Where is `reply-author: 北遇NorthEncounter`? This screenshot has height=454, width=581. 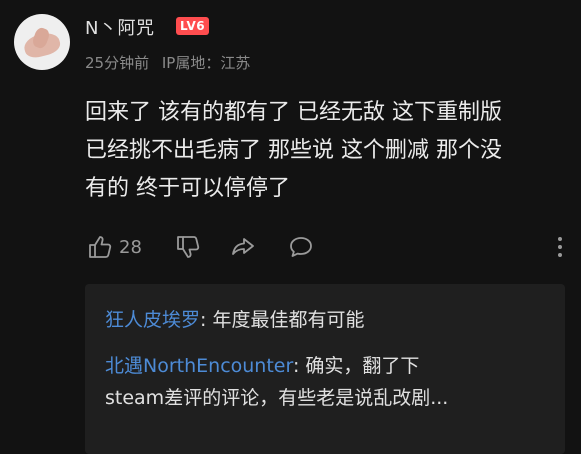
reply-author: 北遇NorthEncounter is located at coordinates (199, 366).